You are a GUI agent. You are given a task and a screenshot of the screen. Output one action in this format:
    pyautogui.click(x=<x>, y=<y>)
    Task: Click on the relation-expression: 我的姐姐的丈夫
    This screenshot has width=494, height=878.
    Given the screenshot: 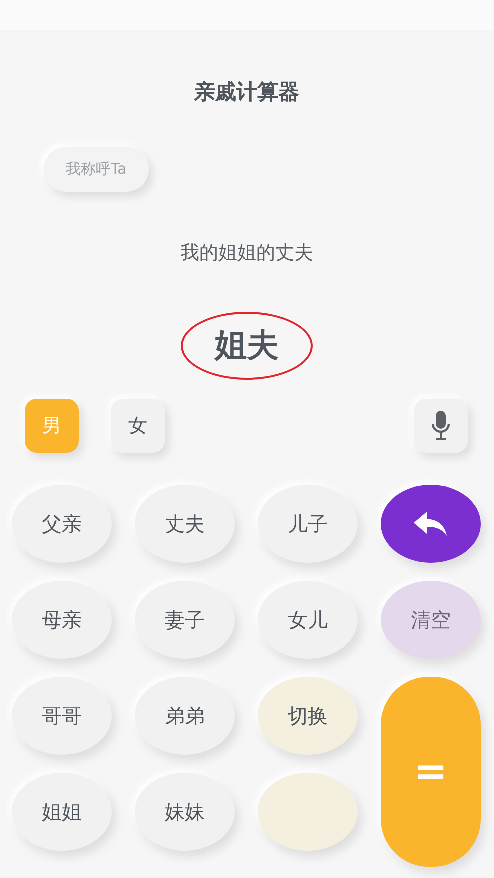 What is the action you would take?
    pyautogui.click(x=247, y=253)
    